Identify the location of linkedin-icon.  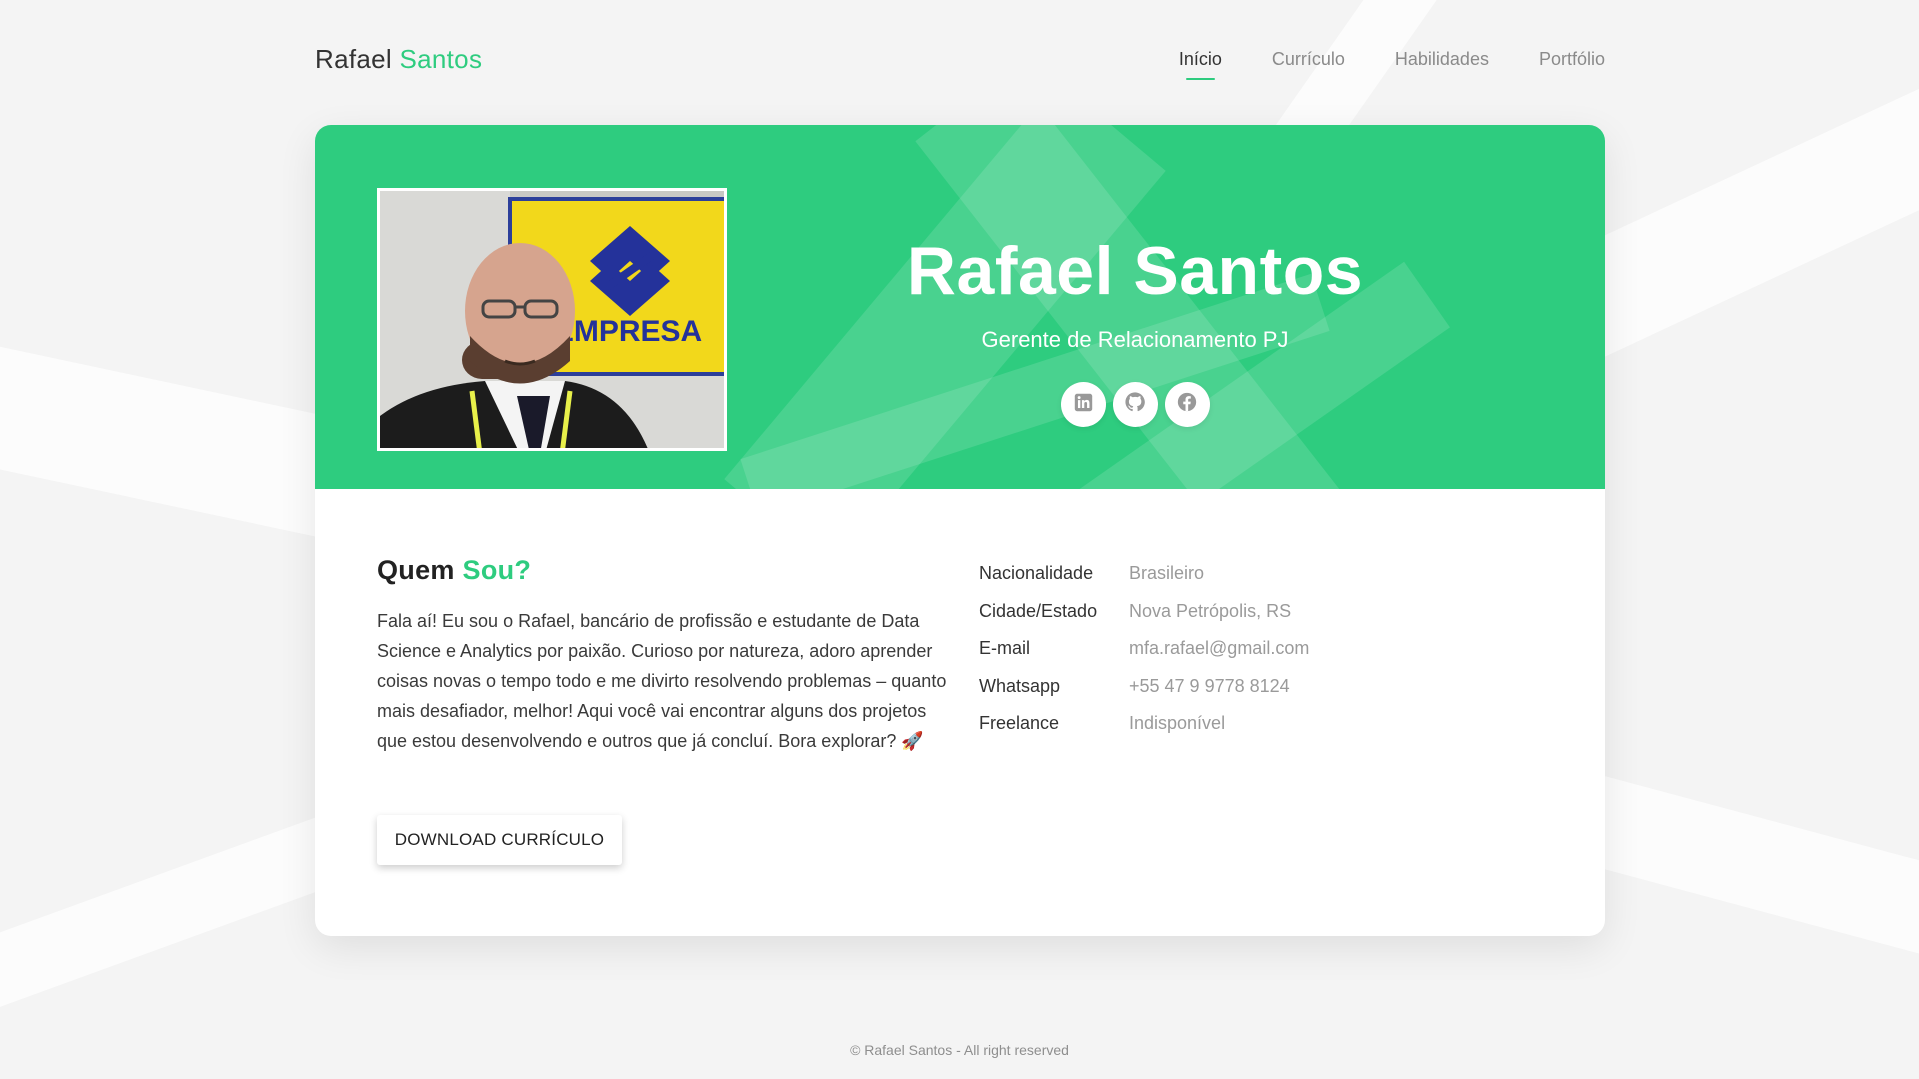
(1083, 405).